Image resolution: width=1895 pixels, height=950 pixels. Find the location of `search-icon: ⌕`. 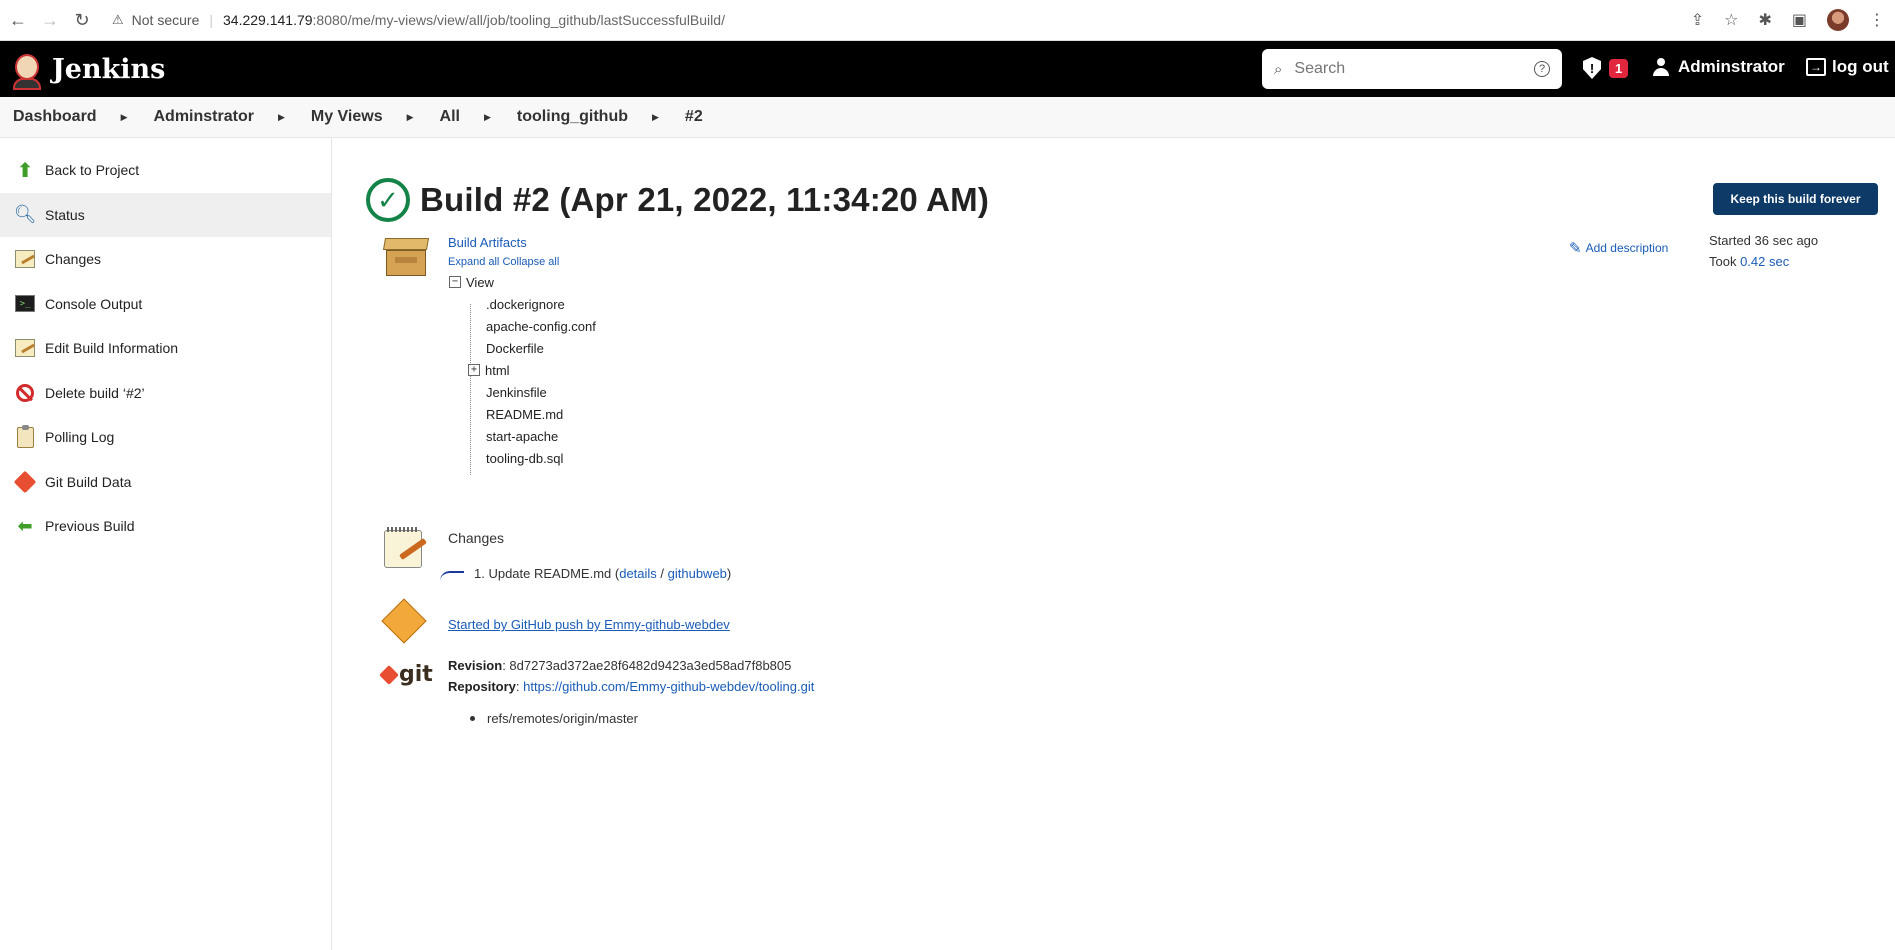

search-icon: ⌕ is located at coordinates (1278, 69).